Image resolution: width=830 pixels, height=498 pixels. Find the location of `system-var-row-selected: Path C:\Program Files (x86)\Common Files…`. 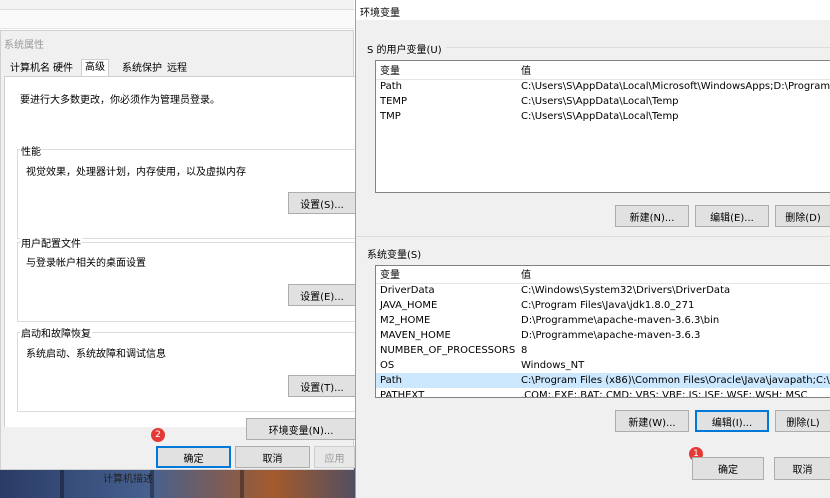

system-var-row-selected: Path C:\Program Files (x86)\Common Files… is located at coordinates (603, 380).